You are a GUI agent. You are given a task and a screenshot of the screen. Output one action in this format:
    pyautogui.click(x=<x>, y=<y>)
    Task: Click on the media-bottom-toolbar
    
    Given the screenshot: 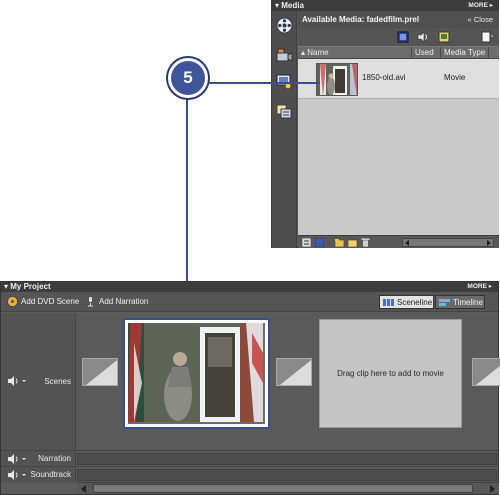 What is the action you would take?
    pyautogui.click(x=398, y=241)
    